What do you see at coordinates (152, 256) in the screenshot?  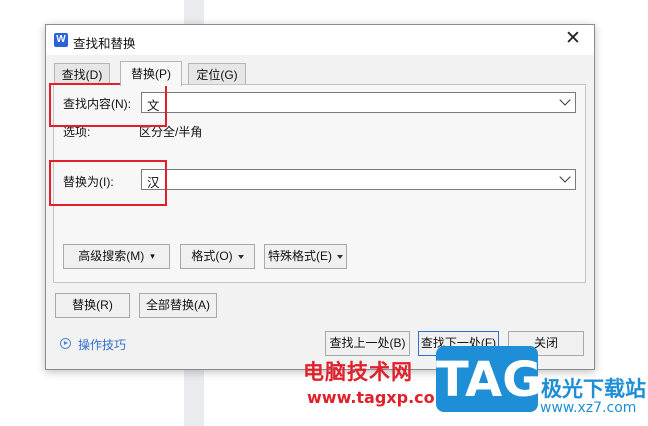 I see `double-caret-icon: ▾` at bounding box center [152, 256].